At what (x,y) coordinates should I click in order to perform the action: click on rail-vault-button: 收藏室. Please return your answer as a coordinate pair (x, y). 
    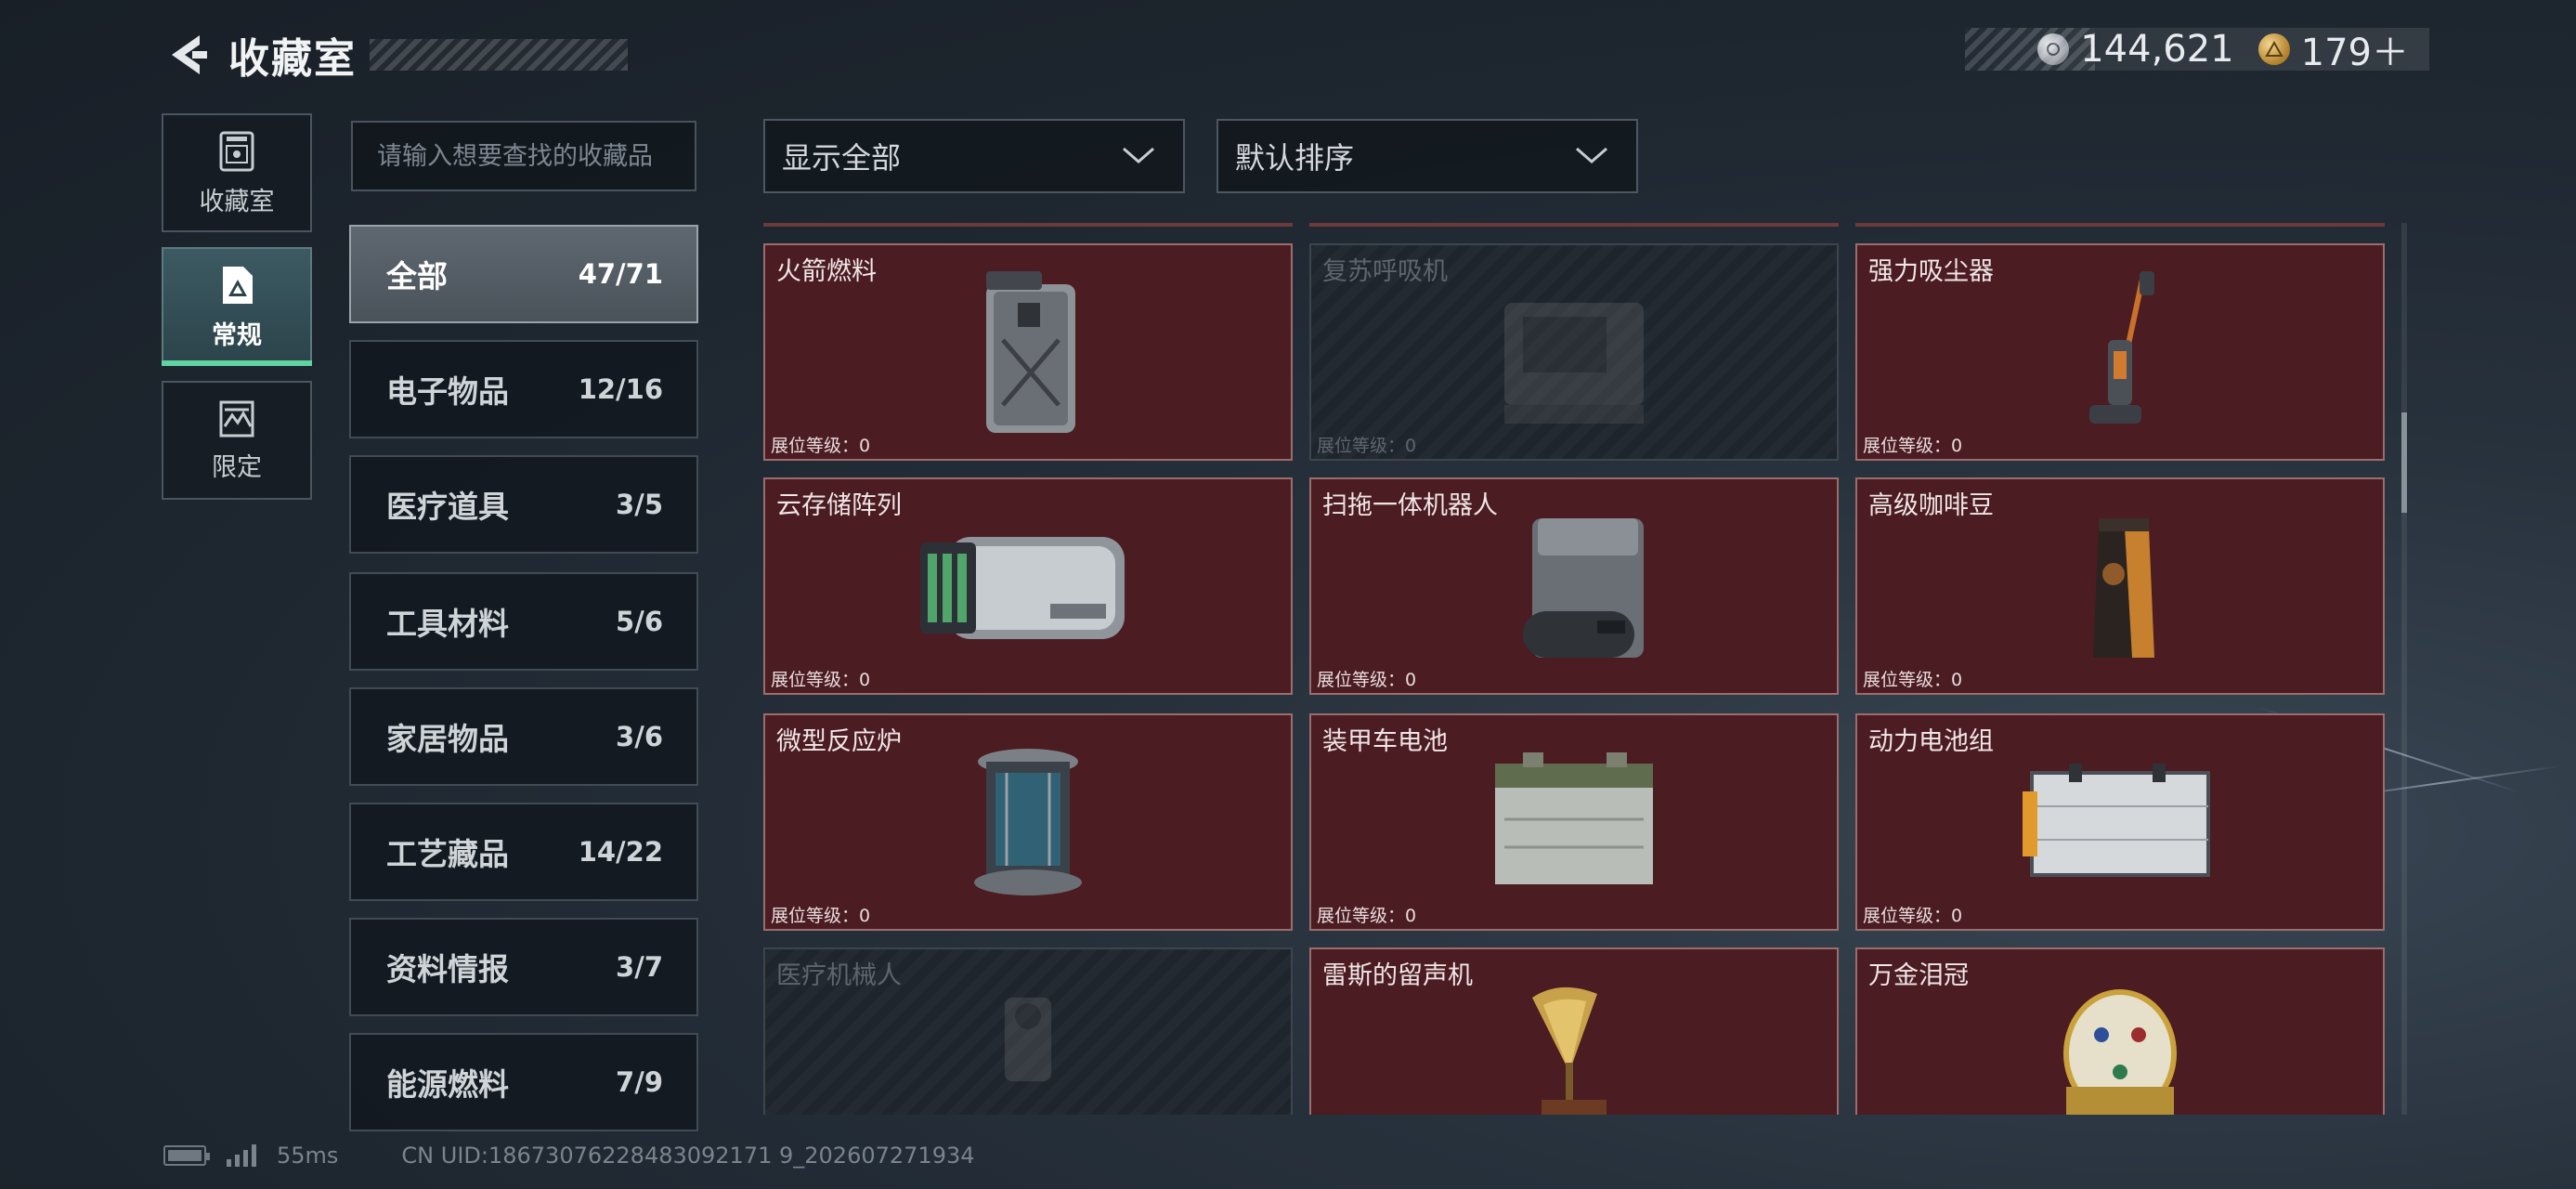
    Looking at the image, I should click on (237, 172).